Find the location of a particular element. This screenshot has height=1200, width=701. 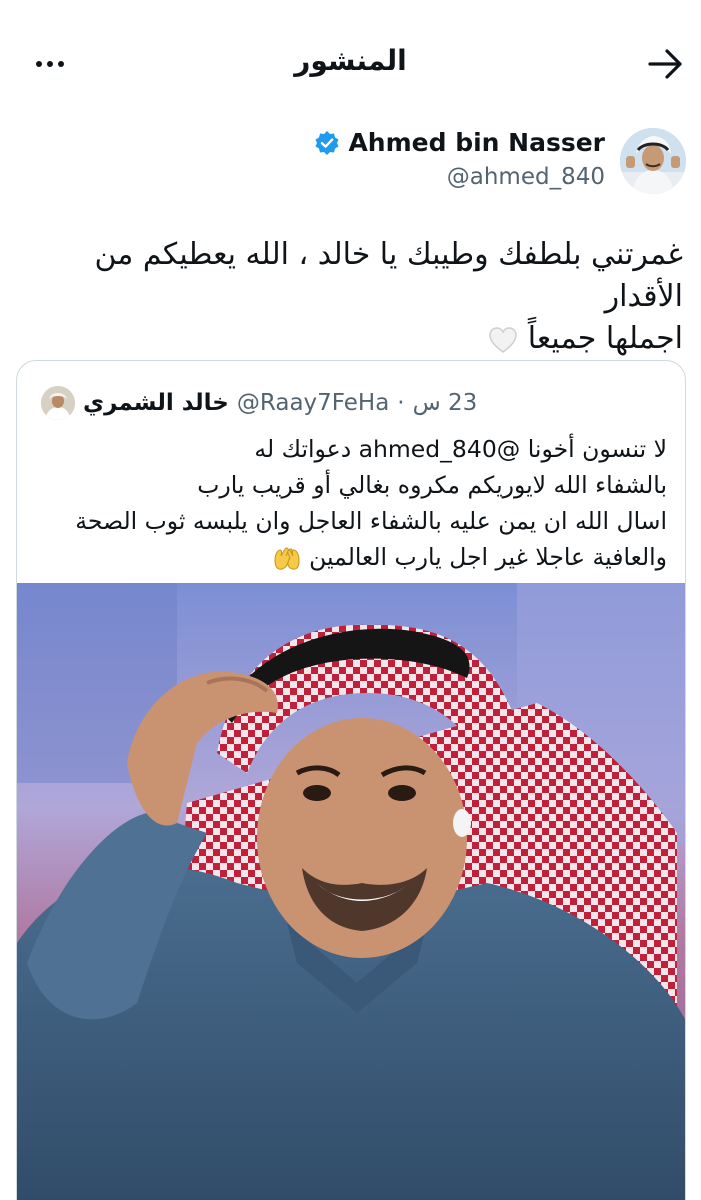

quoted-avatar-photo is located at coordinates (58, 403).